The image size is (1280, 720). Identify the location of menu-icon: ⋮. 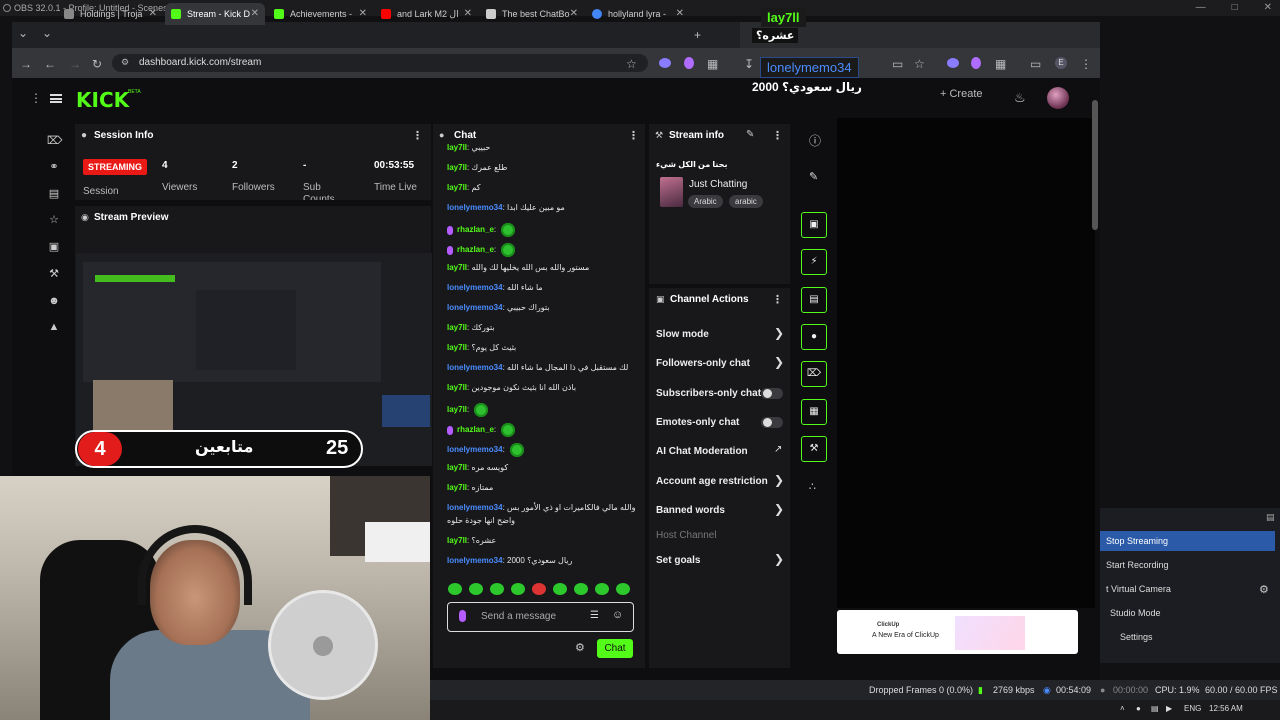
(36, 98).